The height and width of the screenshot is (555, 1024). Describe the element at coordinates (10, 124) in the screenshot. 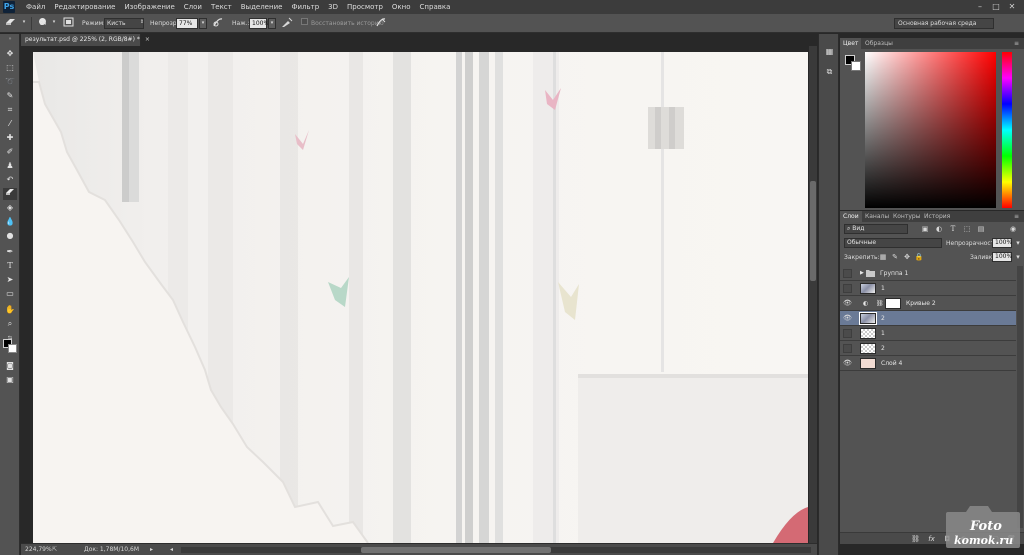

I see `eyedropper-tool-icon: ⁄` at that location.